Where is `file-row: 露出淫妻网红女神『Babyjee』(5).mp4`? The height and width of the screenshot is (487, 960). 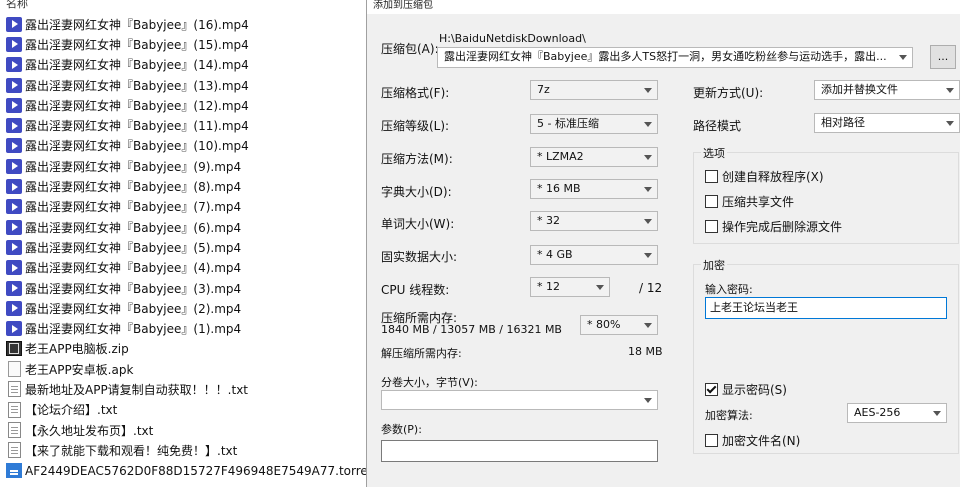 file-row: 露出淫妻网红女神『Babyjee』(5).mp4 is located at coordinates (186, 247).